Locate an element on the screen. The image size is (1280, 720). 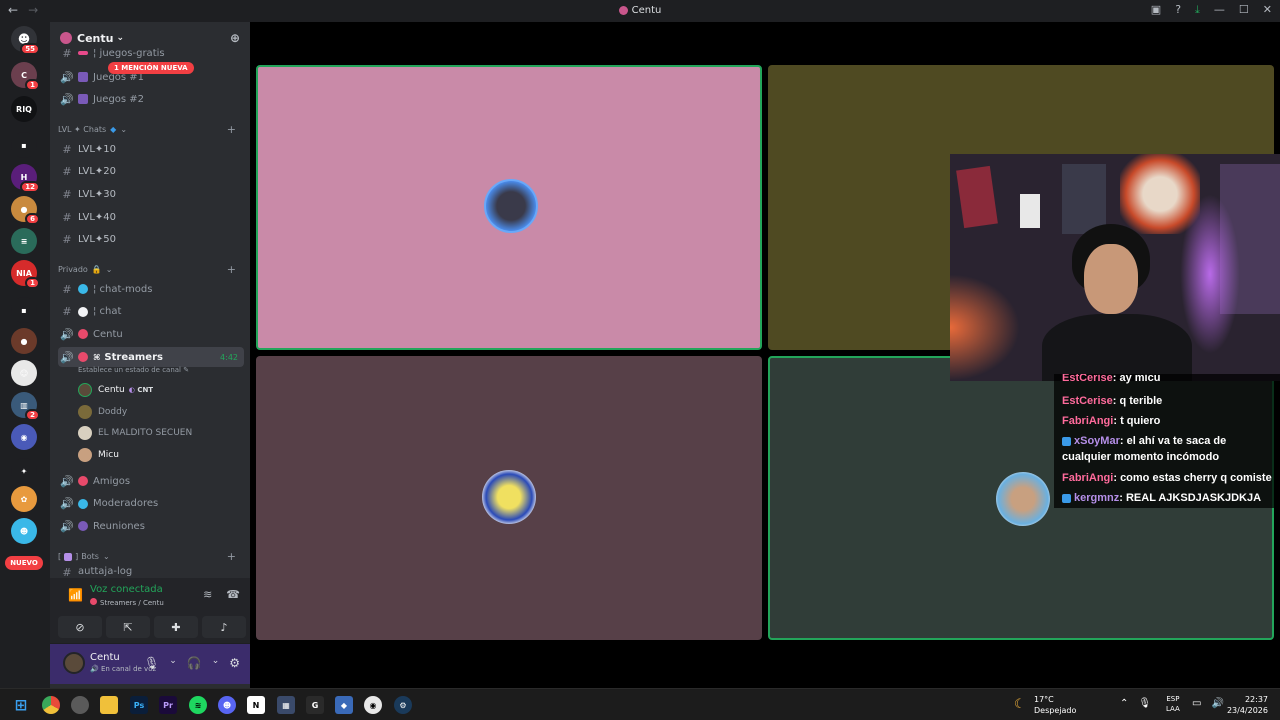
channel-lvl: # LVL✦30 is located at coordinates (151, 194).